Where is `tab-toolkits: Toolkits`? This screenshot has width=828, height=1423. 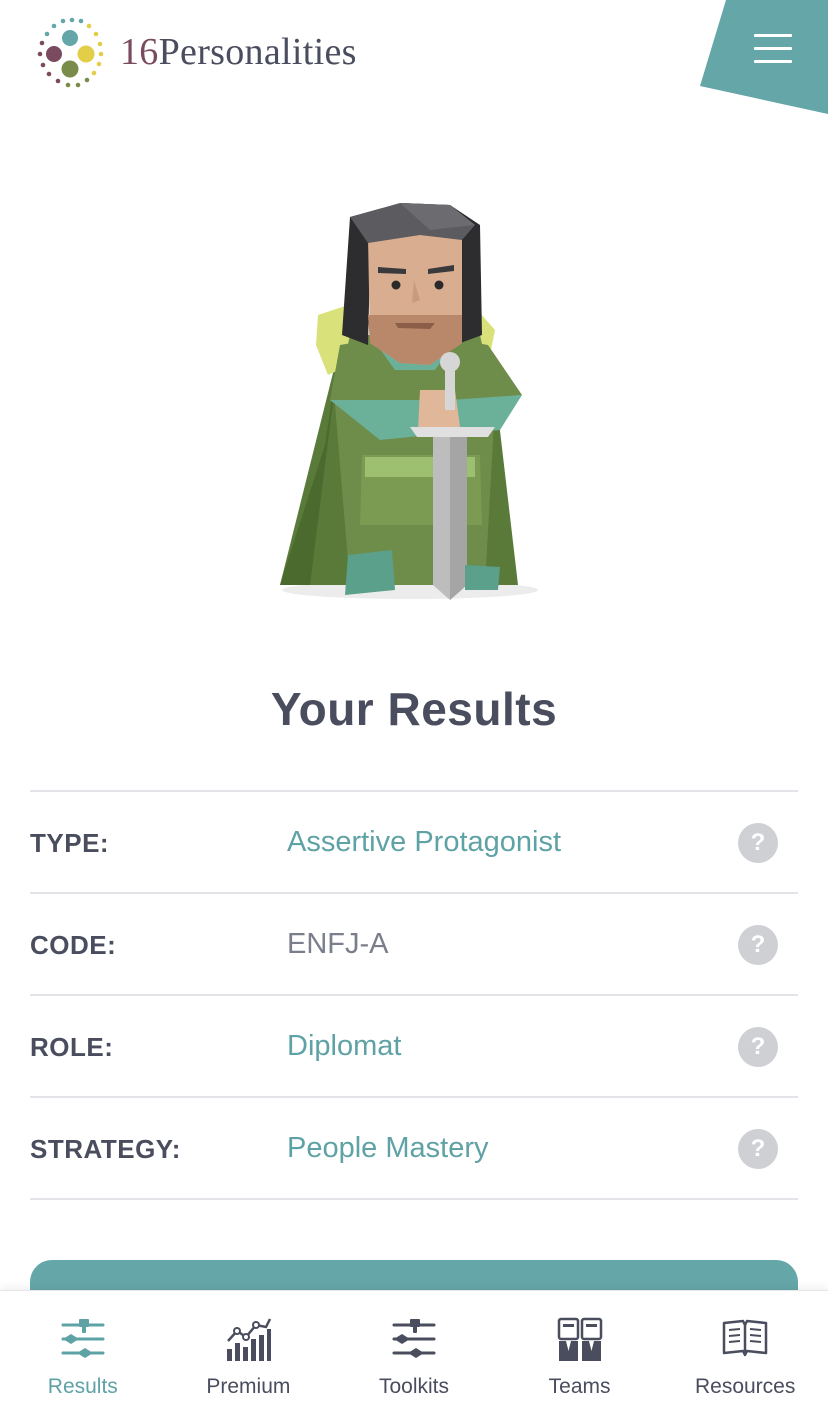
tab-toolkits: Toolkits is located at coordinates (414, 1357).